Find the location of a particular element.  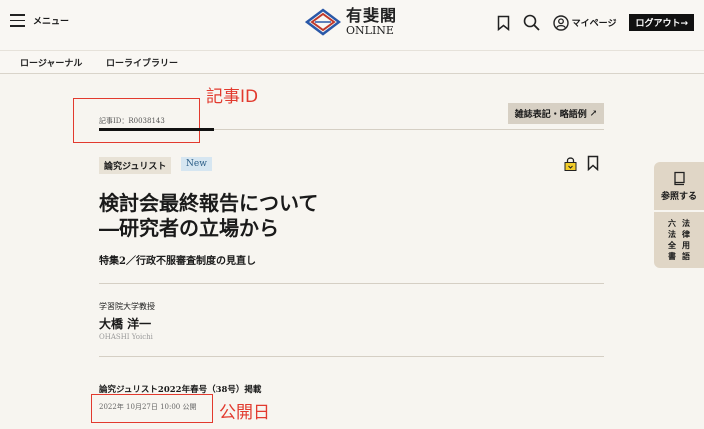

author-affiliation: 学習院大学教授 is located at coordinates (127, 306).